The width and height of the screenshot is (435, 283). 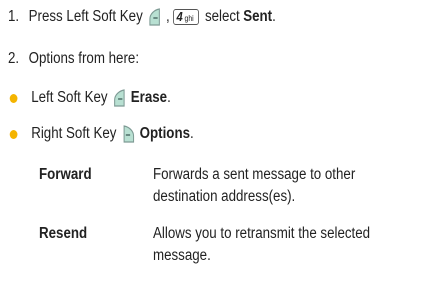 I want to click on bullet-options: Right Soft Key Options., so click(x=101, y=134).